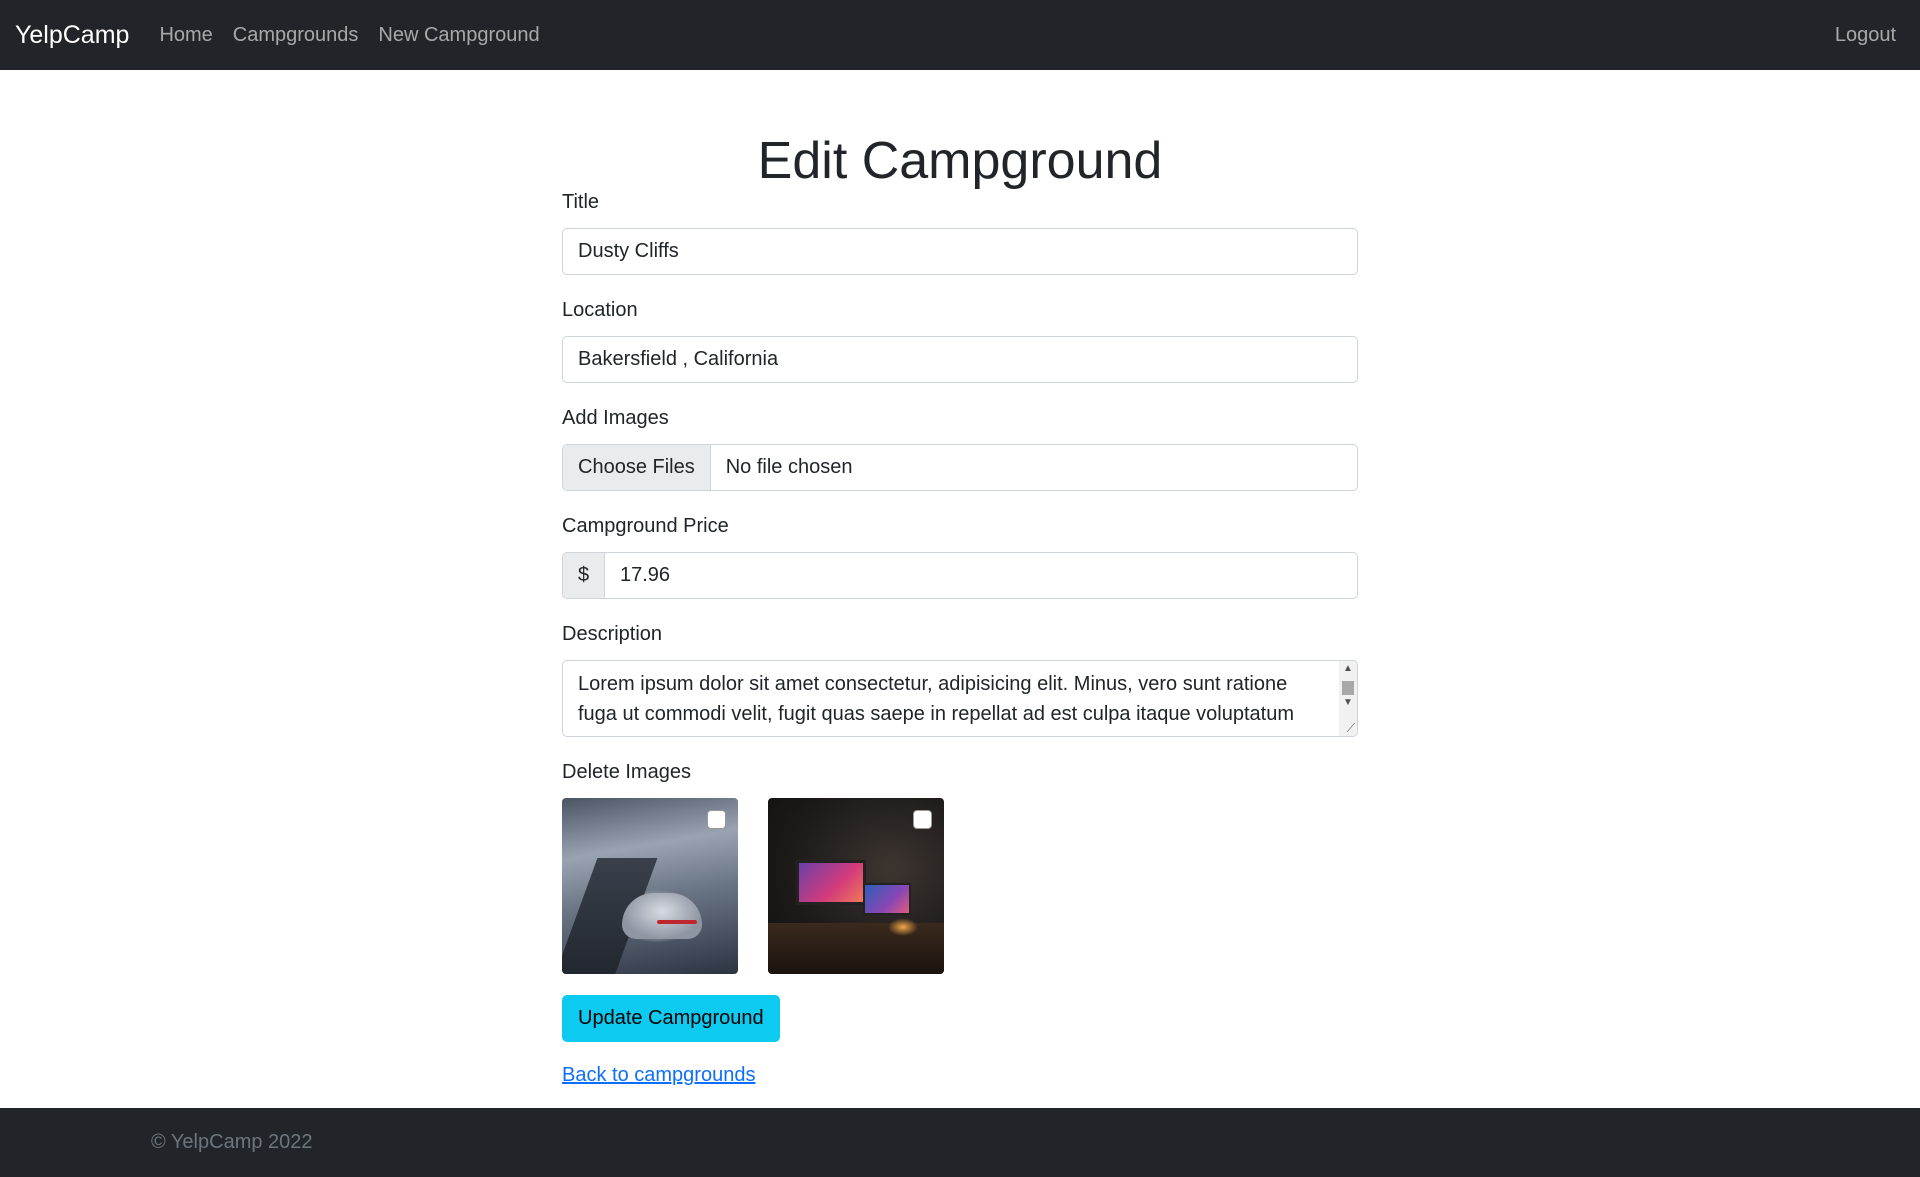 The width and height of the screenshot is (1920, 1177). What do you see at coordinates (612, 634) in the screenshot?
I see `description-label: Description` at bounding box center [612, 634].